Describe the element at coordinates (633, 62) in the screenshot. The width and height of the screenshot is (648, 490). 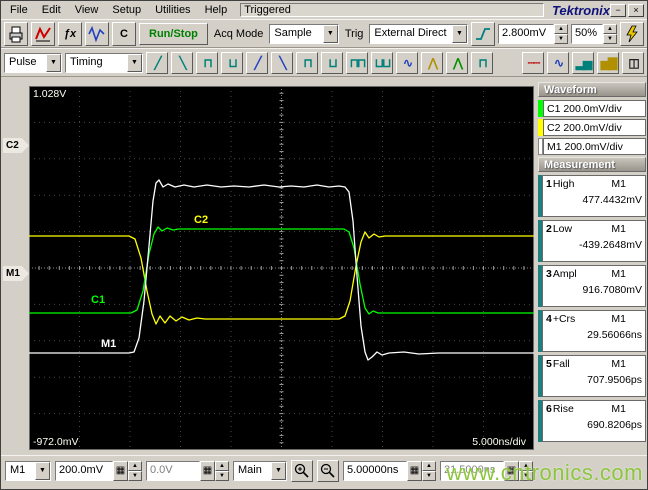
I see `split-view-icon: ◫` at that location.